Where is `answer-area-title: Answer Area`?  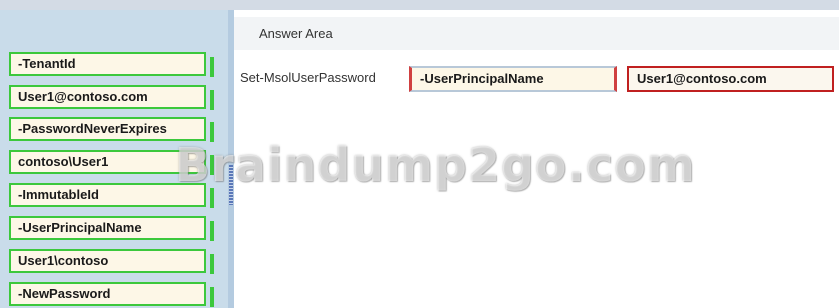 answer-area-title: Answer Area is located at coordinates (296, 33).